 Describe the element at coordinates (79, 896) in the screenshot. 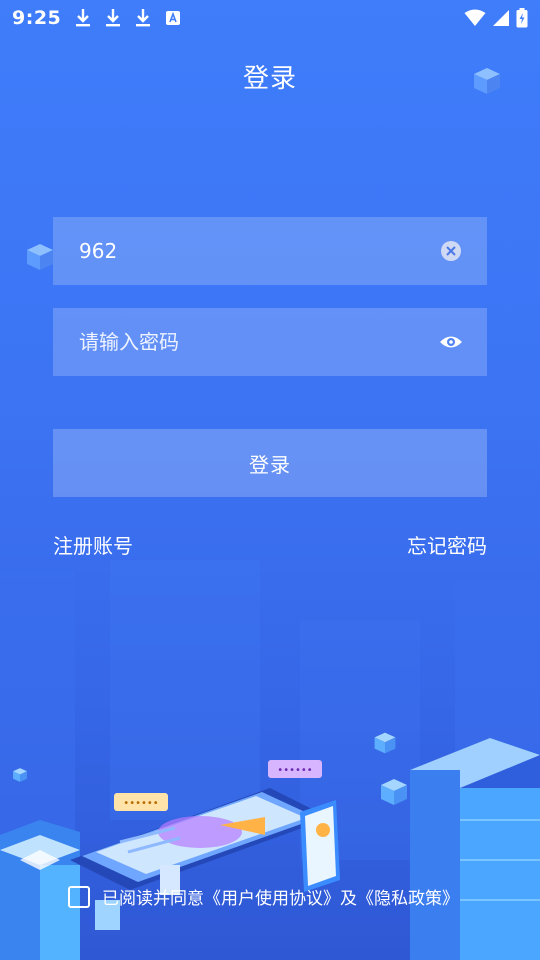

I see `agreement-checkbox` at that location.